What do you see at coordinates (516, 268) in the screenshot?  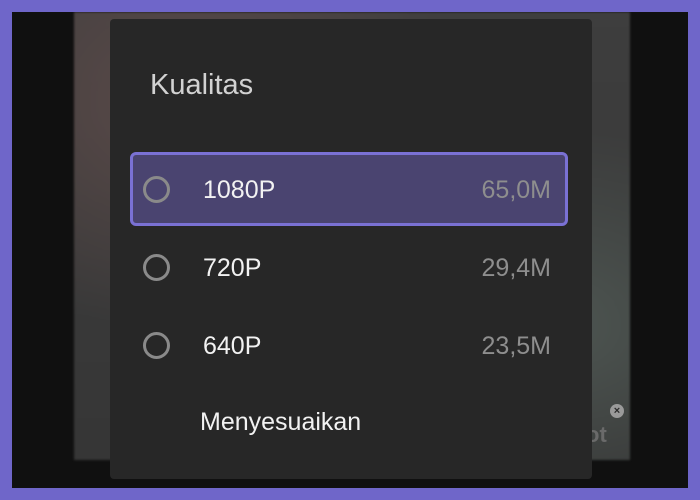 I see `option-size: 29,4M` at bounding box center [516, 268].